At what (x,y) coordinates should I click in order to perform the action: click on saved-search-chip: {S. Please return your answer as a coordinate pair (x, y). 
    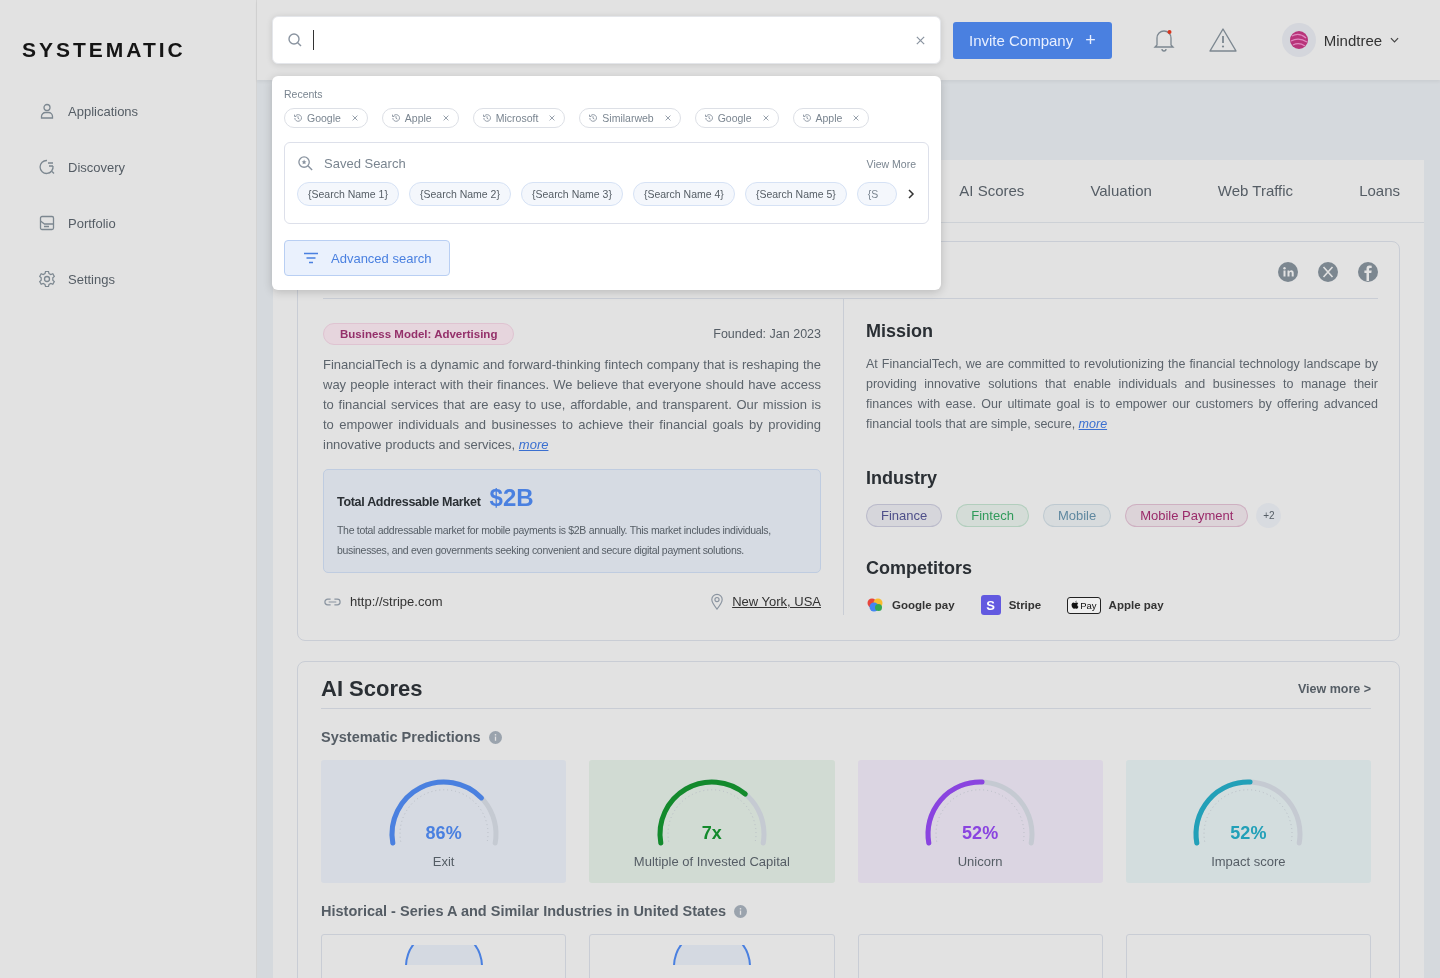
    Looking at the image, I should click on (877, 194).